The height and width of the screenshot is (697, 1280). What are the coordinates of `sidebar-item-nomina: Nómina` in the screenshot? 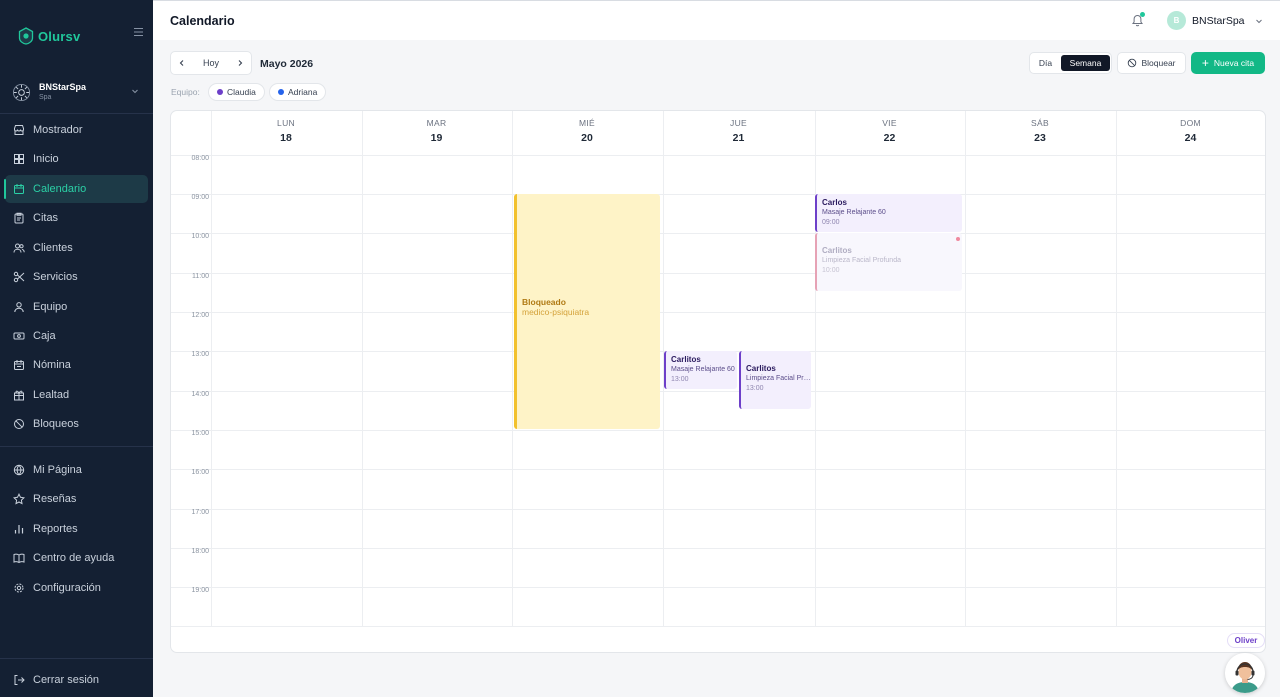 It's located at (76, 365).